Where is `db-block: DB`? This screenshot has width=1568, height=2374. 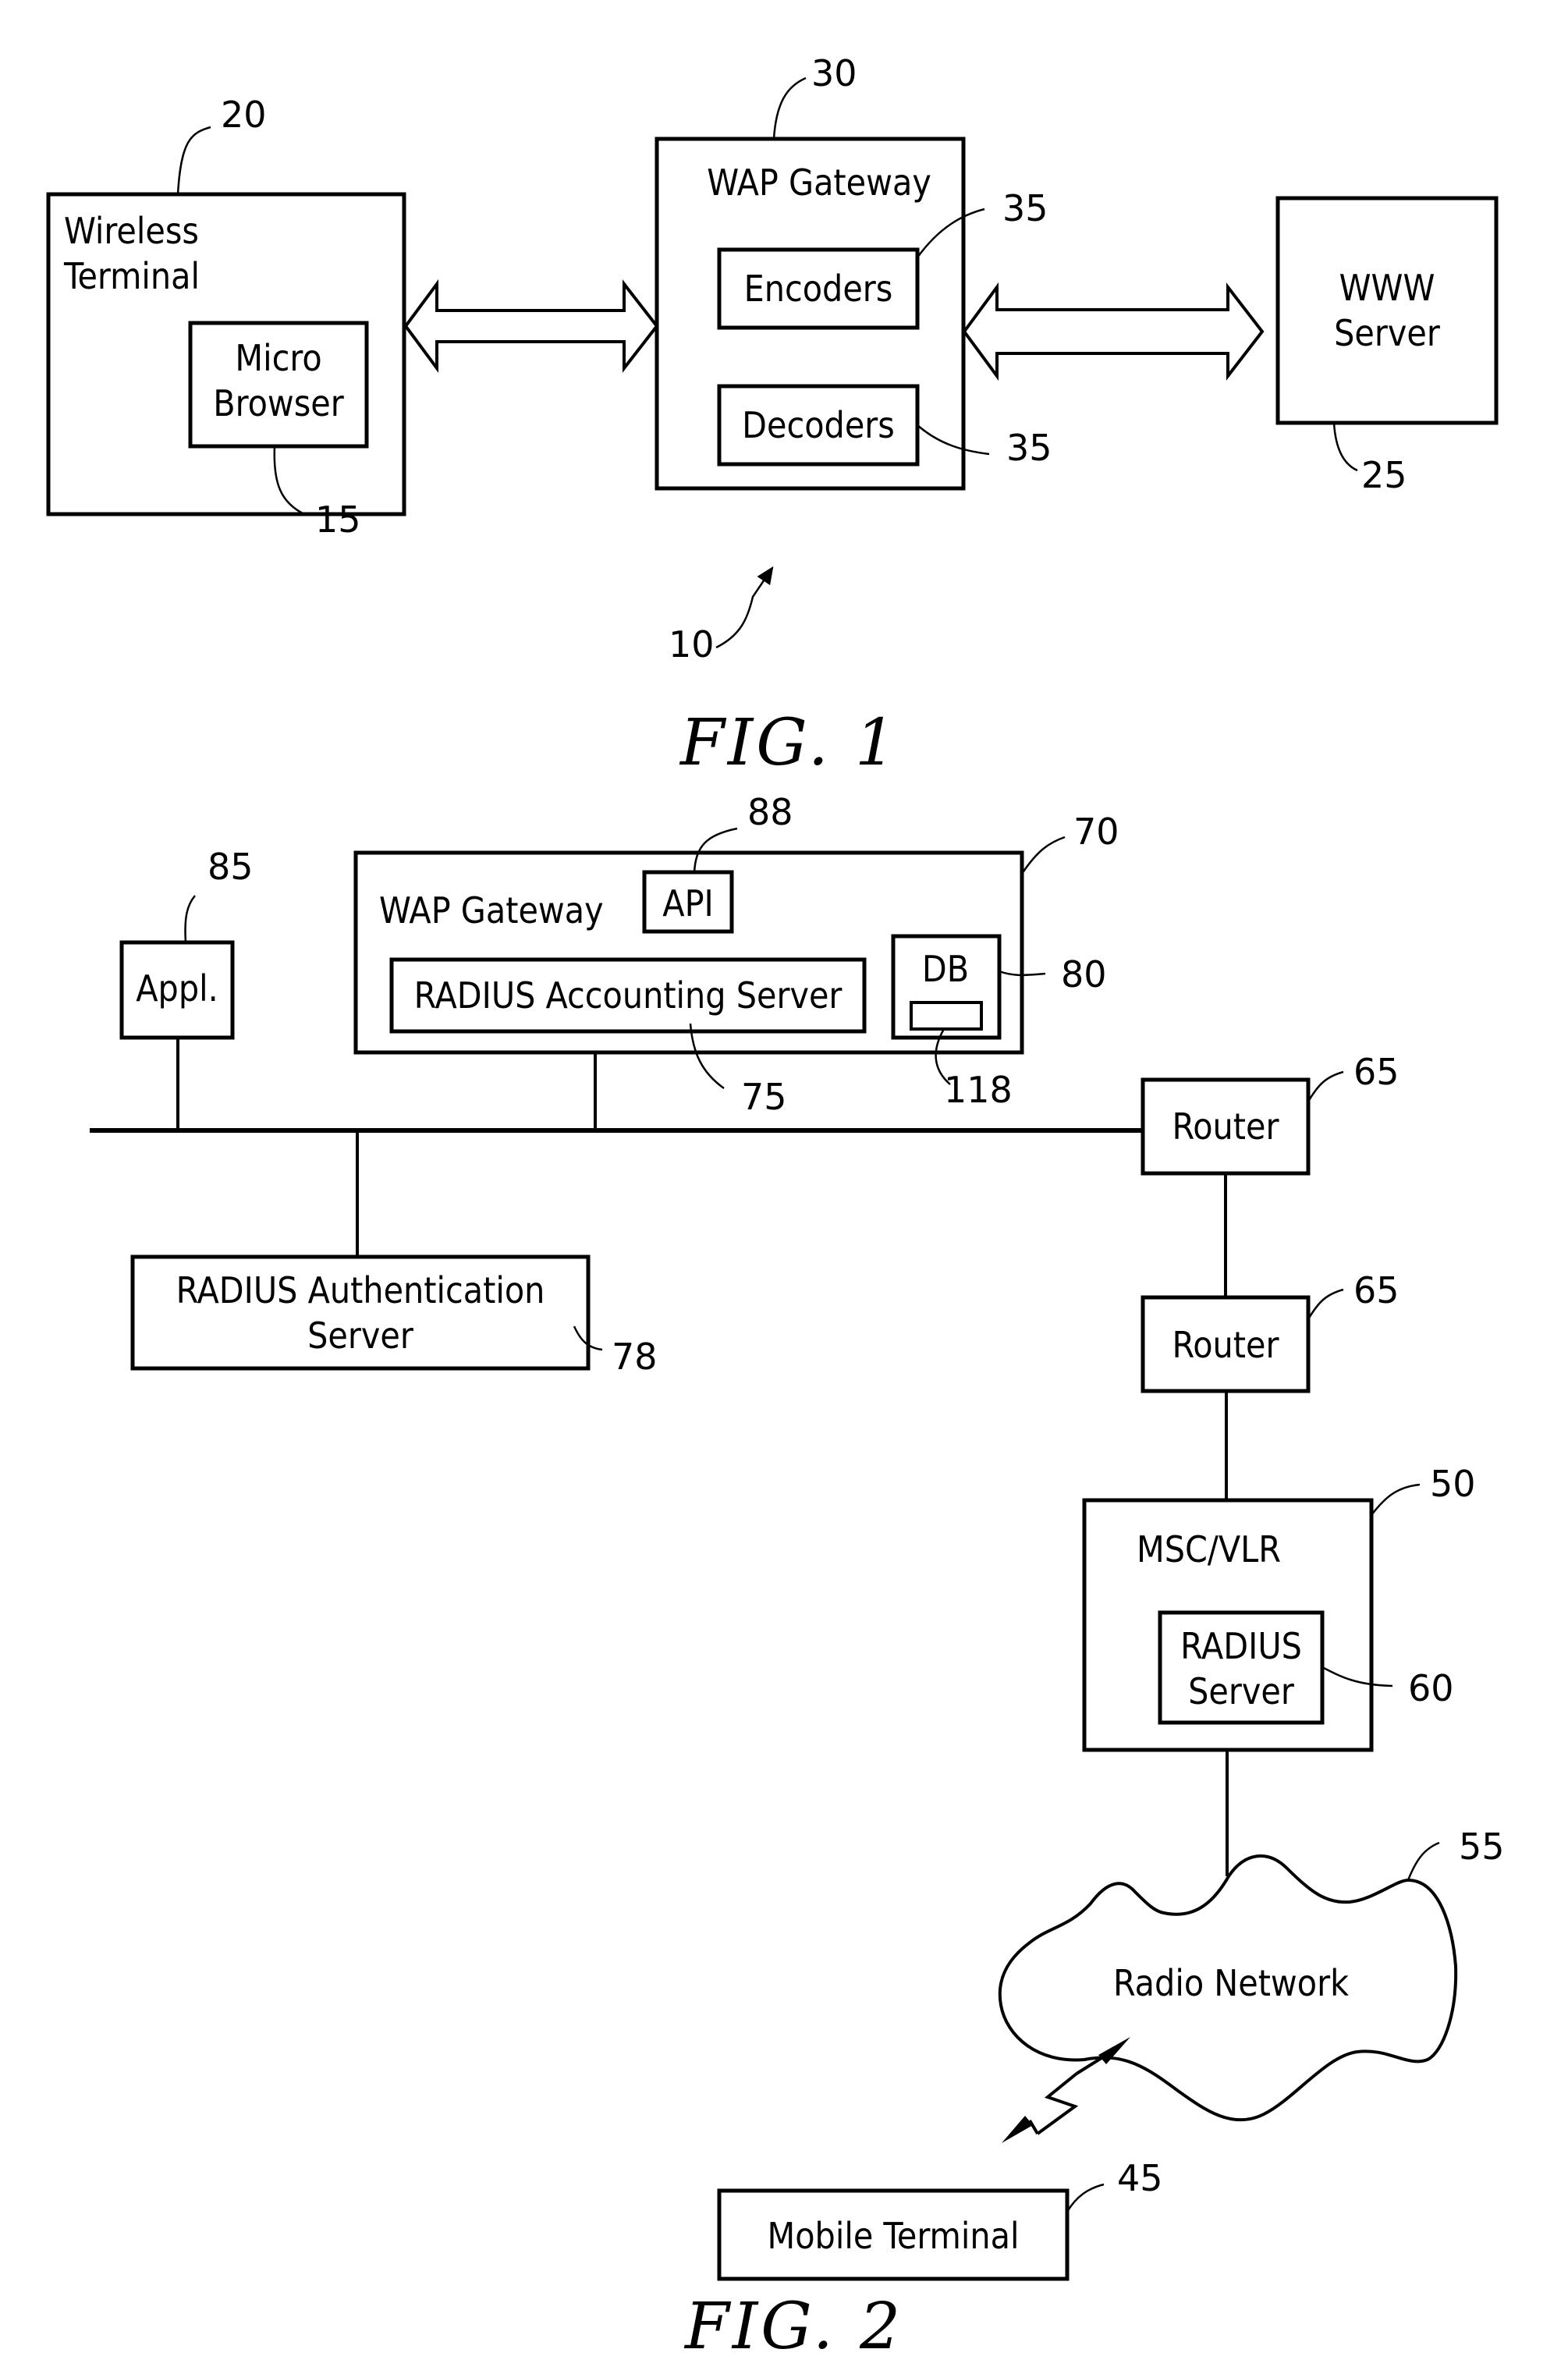
db-block: DB is located at coordinates (947, 987).